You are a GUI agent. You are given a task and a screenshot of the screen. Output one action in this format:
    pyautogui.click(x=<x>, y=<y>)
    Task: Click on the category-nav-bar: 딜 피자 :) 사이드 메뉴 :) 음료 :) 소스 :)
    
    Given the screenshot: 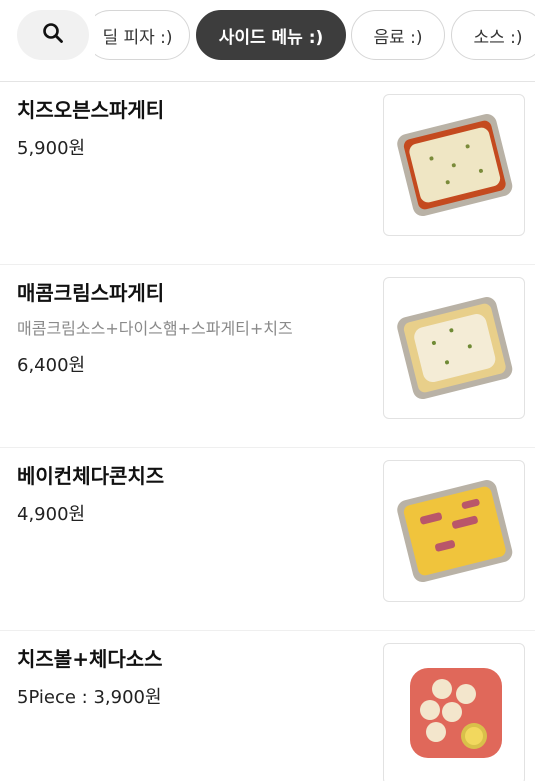 What is the action you would take?
    pyautogui.click(x=267, y=41)
    